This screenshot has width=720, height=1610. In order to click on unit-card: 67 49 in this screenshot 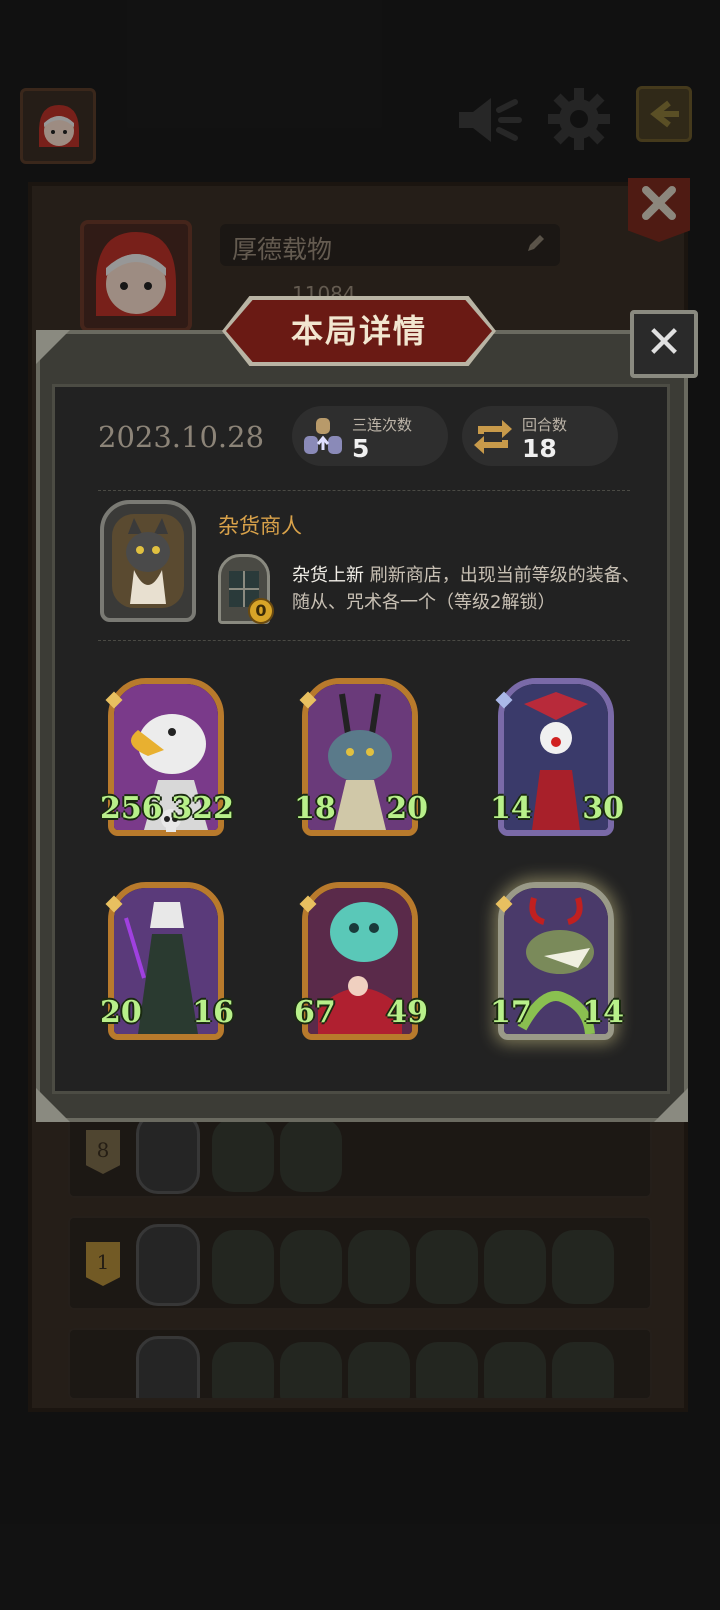, I will do `click(361, 961)`.